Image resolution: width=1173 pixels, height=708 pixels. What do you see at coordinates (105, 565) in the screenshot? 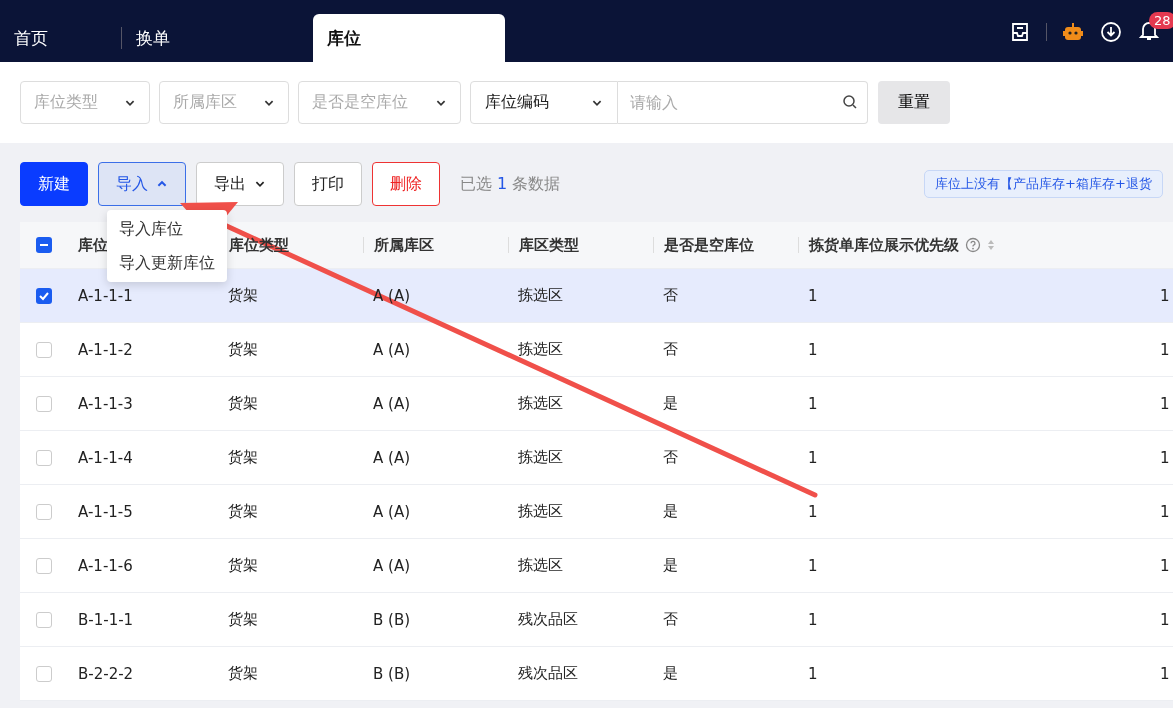
I see `table-cell: A-1-1-6` at bounding box center [105, 565].